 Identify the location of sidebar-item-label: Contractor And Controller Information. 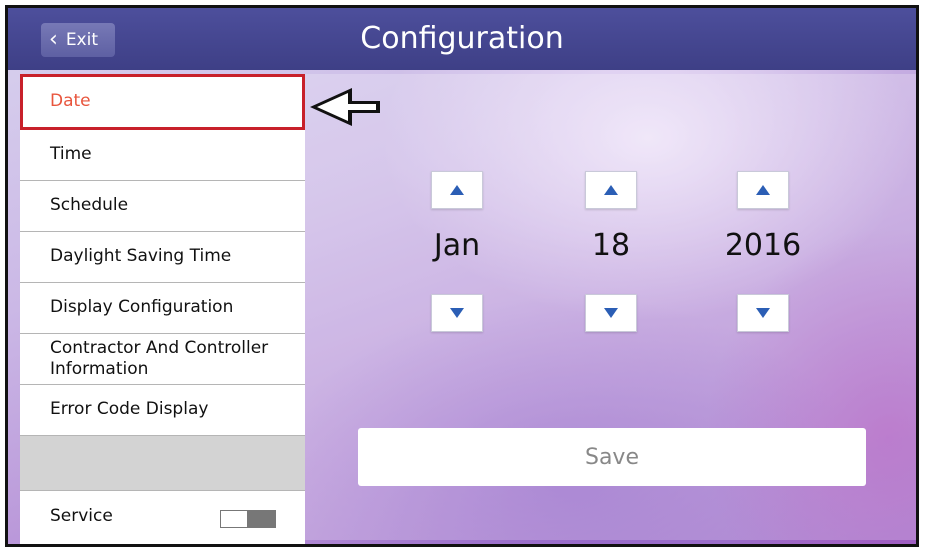
(159, 358).